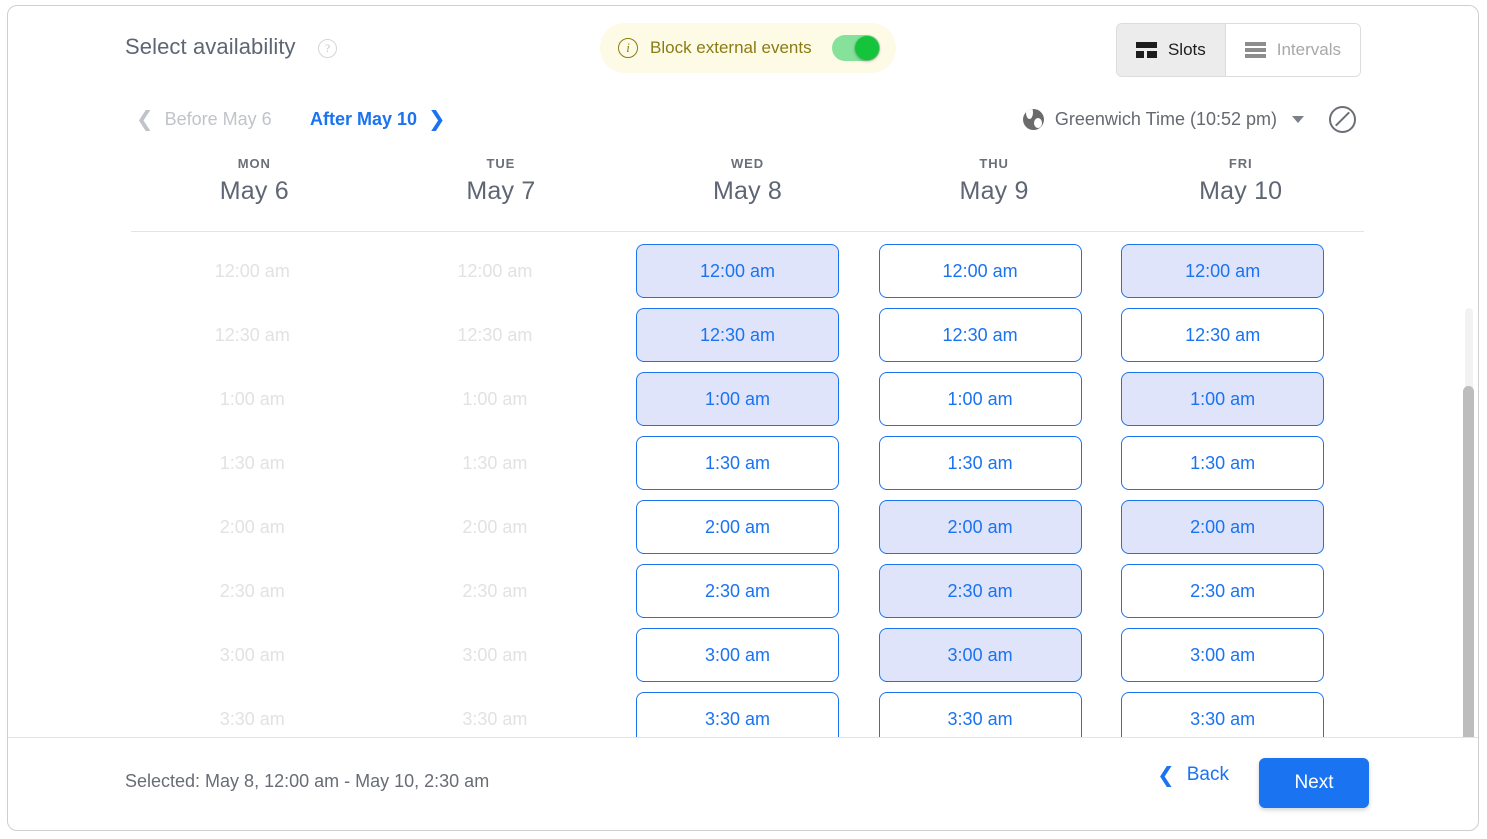  Describe the element at coordinates (1468, 561) in the screenshot. I see `scrollbar-thumb` at that location.